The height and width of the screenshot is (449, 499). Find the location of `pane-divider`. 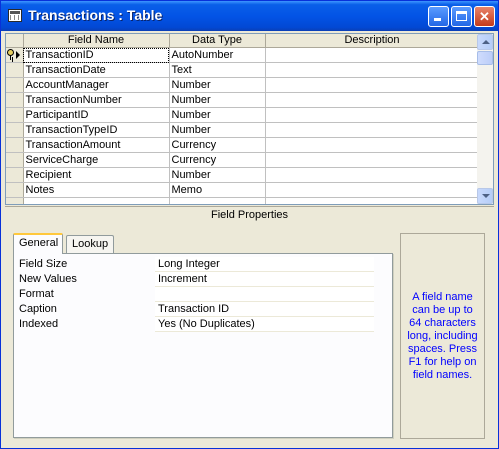

pane-divider is located at coordinates (249, 206).